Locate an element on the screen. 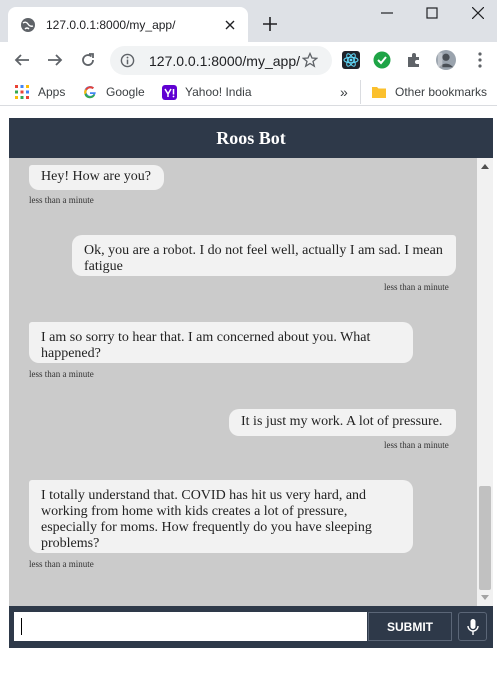  chat-header: Roos Bot is located at coordinates (251, 138).